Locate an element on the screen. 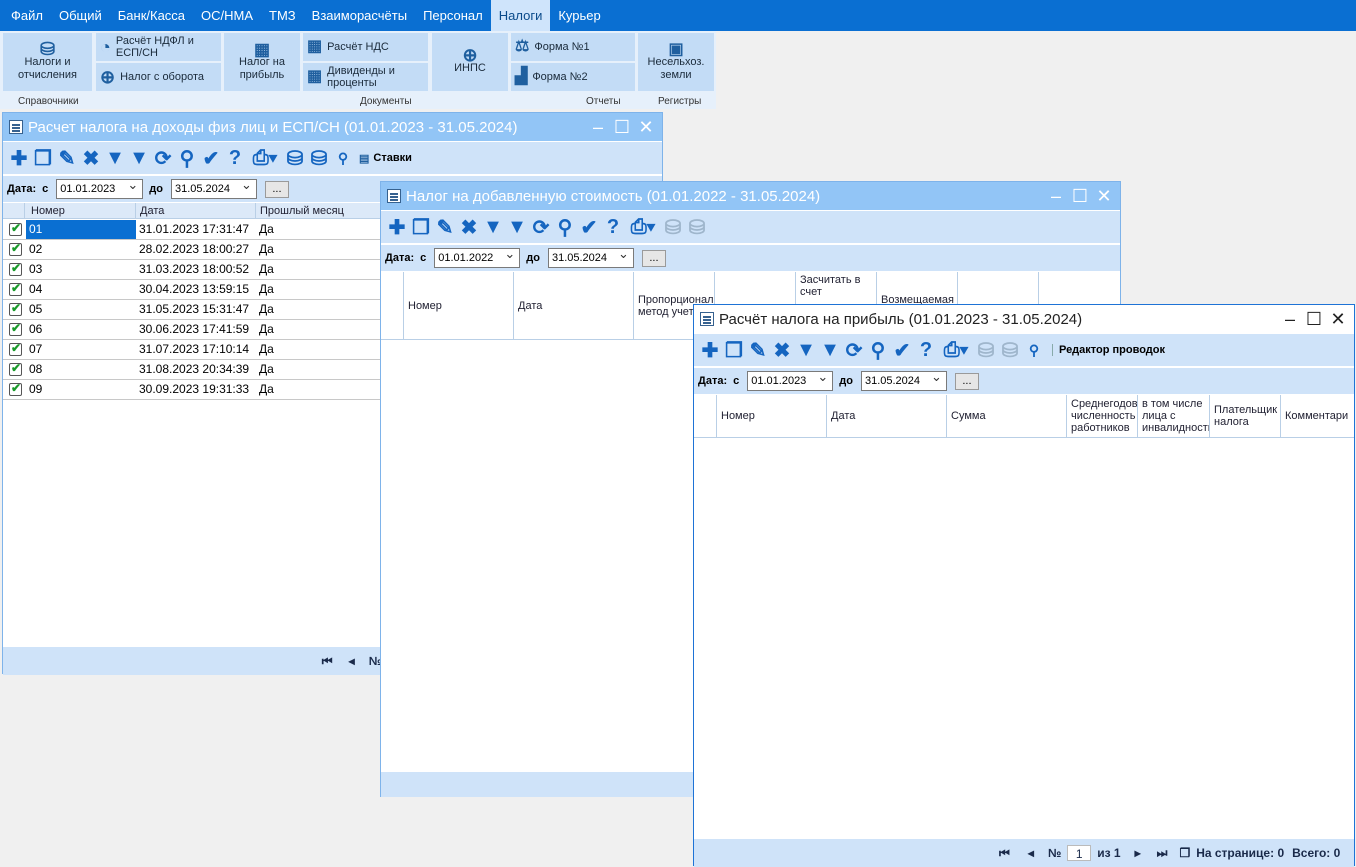 The image size is (1356, 867). menu-inventory: ТМЗ is located at coordinates (282, 15).